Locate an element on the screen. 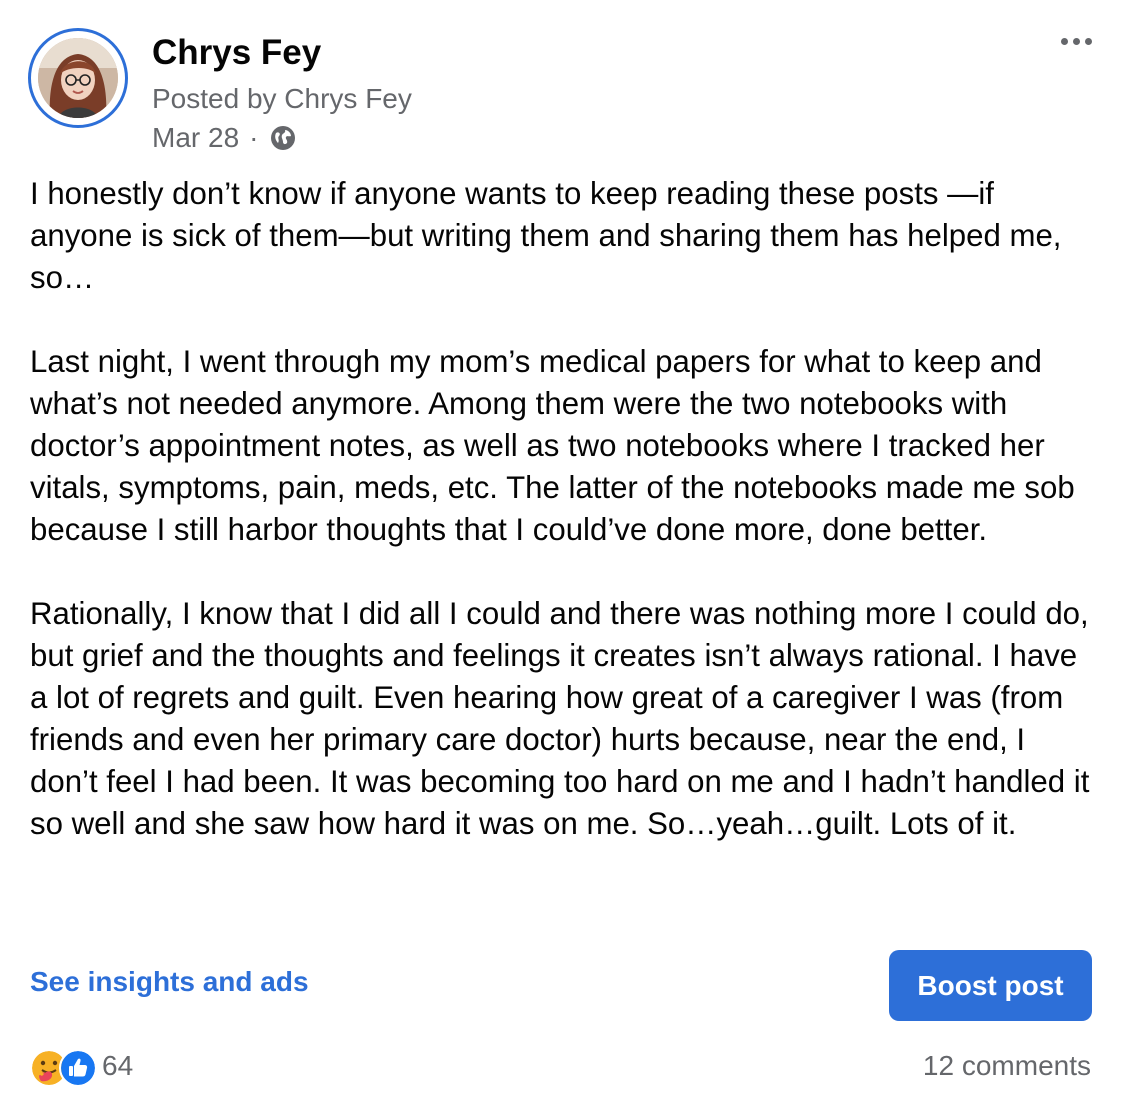 This screenshot has height=1104, width=1125. more-options-icon is located at coordinates (1076, 41).